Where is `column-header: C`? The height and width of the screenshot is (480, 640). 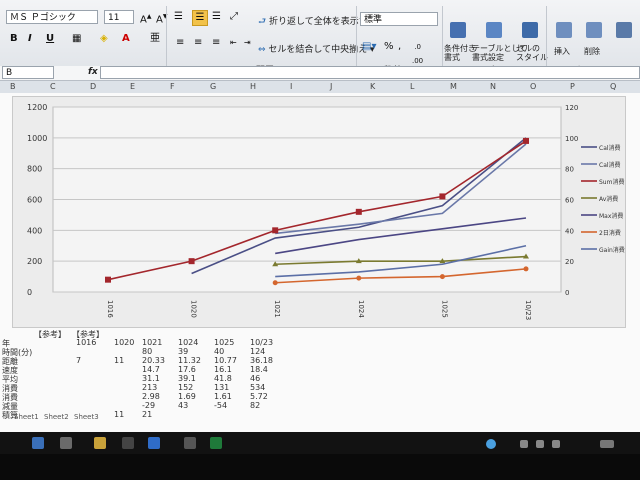
column-header: C is located at coordinates (53, 86).